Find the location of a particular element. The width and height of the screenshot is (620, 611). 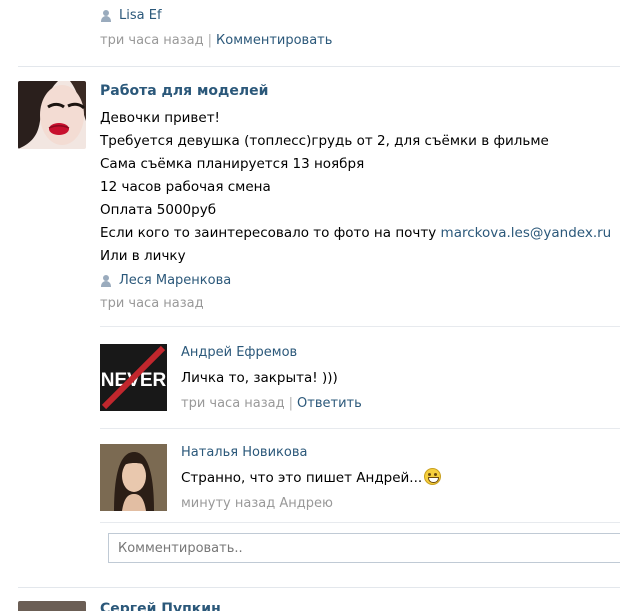

post-author: Леся Маренкова is located at coordinates (165, 280).